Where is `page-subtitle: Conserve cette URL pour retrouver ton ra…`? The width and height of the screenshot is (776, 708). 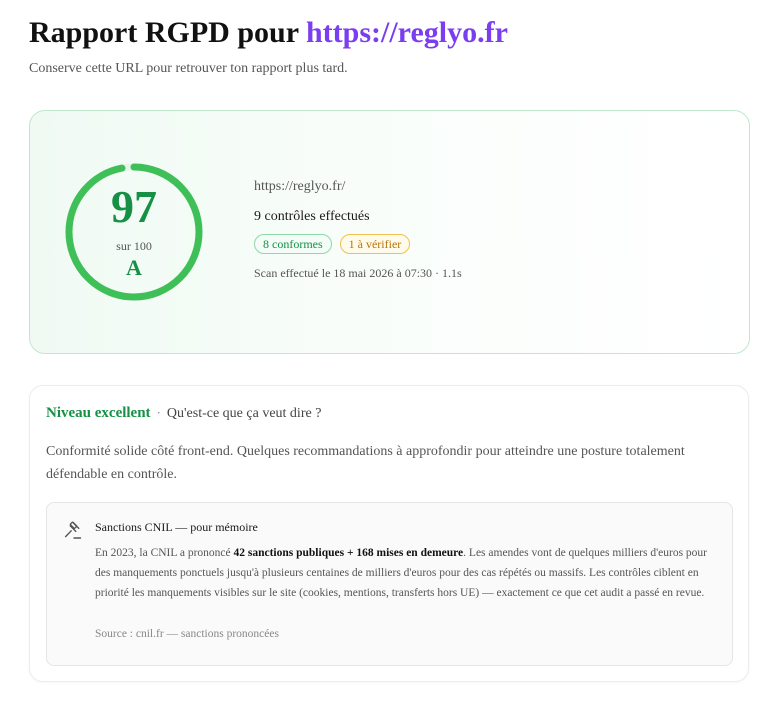
page-subtitle: Conserve cette URL pour retrouver ton ra… is located at coordinates (188, 68).